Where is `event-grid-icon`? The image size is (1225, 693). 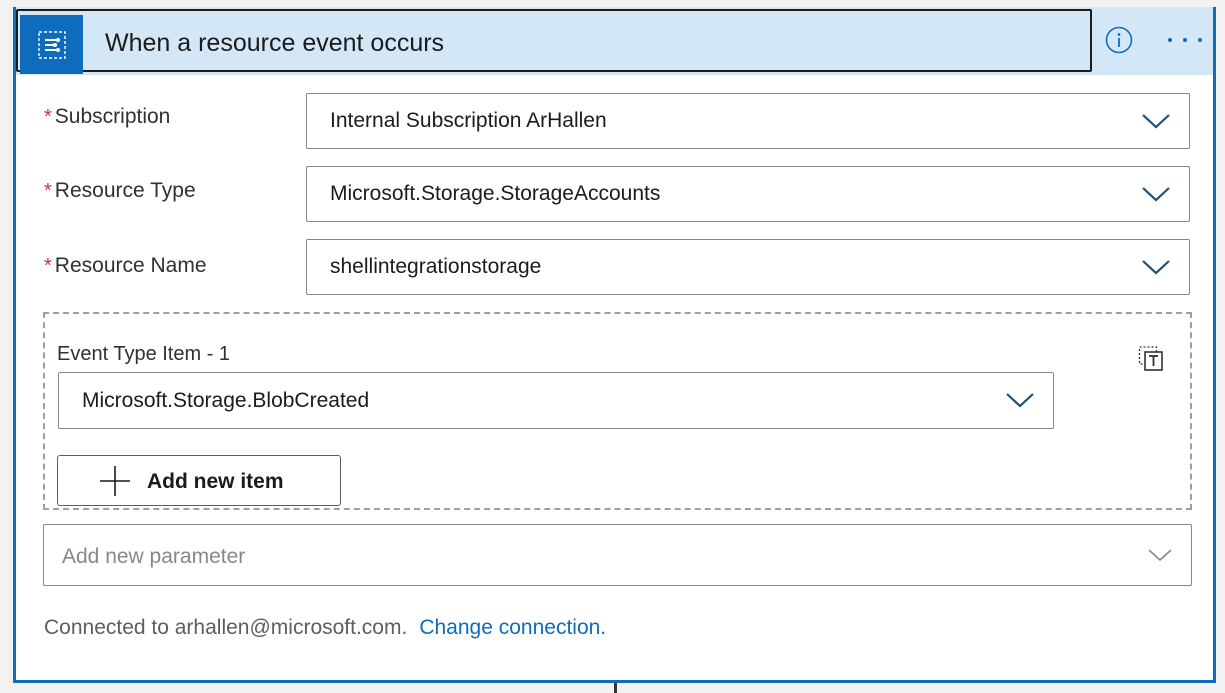
event-grid-icon is located at coordinates (51, 44).